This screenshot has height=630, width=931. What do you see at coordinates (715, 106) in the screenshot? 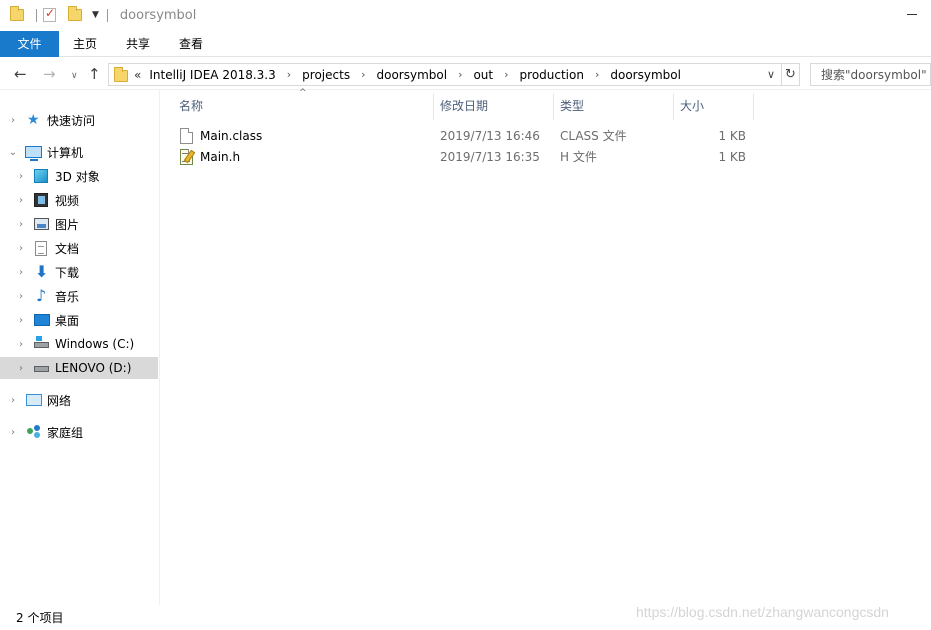
I see `column-header-size: 大小` at bounding box center [715, 106].